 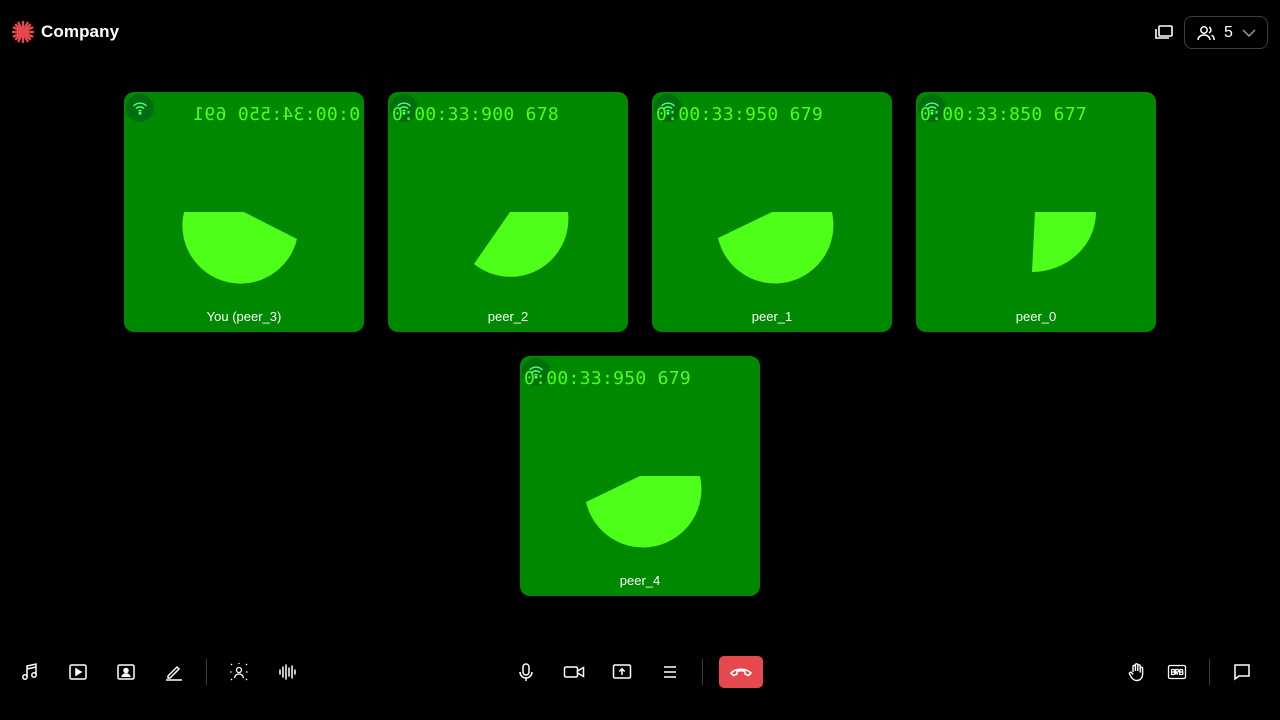 I want to click on chat-button, so click(x=1242, y=672).